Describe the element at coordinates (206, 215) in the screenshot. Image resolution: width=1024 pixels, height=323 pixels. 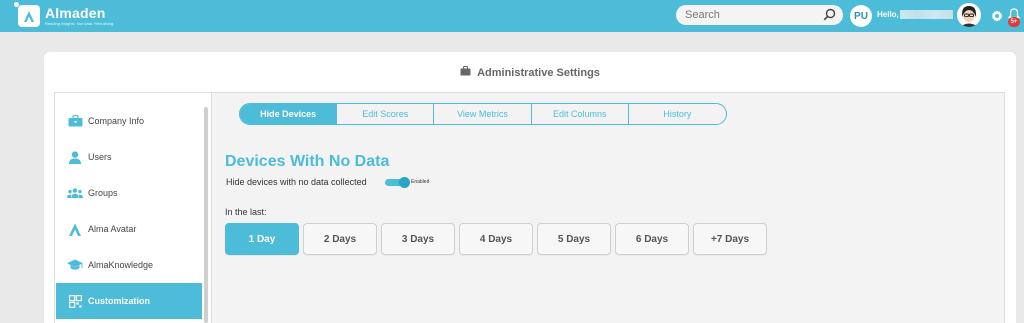
I see `sidebar-scrollbar` at that location.